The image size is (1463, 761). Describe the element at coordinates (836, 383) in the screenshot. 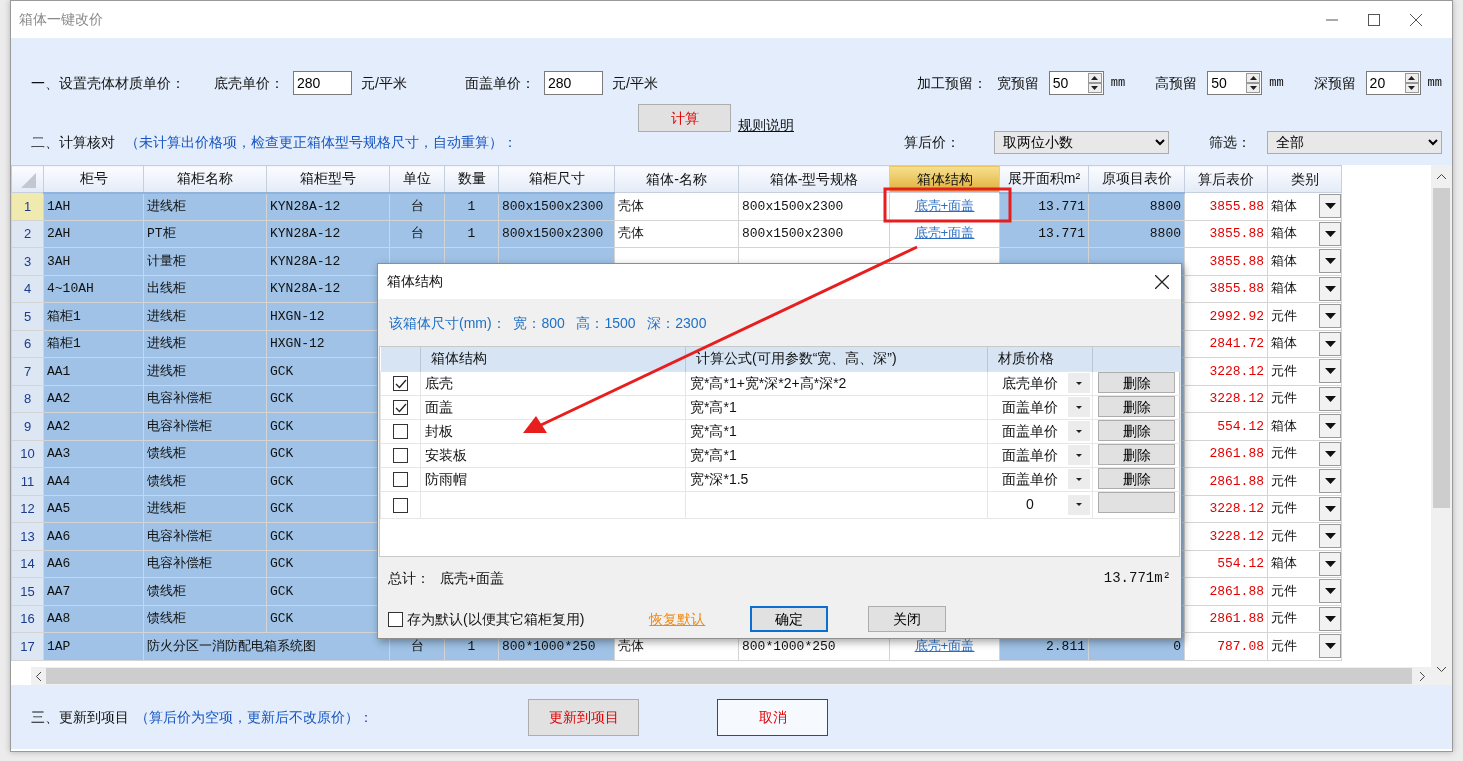

I see `table-cell: 宽*高*1+宽*深*2+高*深*2` at that location.